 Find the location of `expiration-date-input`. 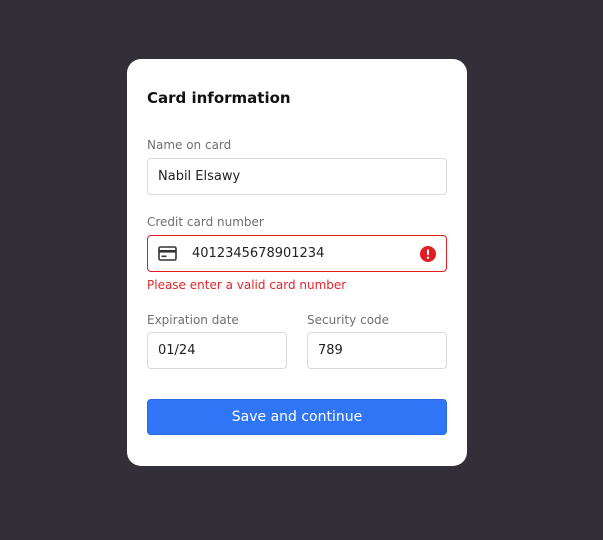

expiration-date-input is located at coordinates (217, 350).